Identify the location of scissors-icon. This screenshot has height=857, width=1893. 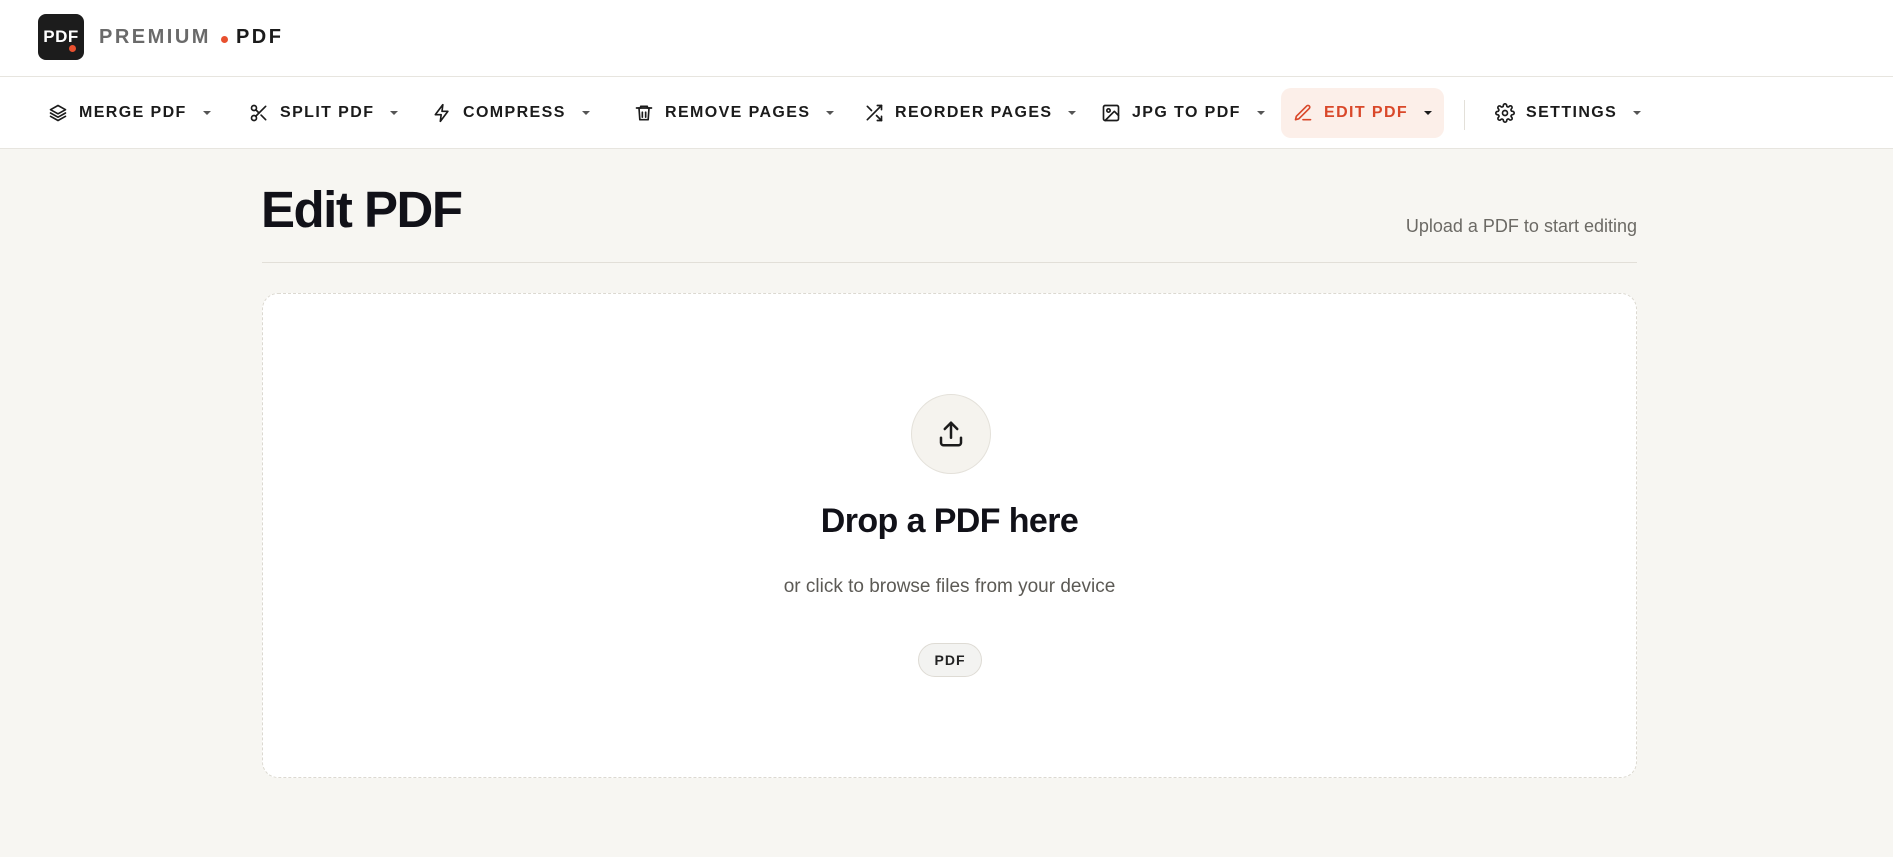
(259, 113).